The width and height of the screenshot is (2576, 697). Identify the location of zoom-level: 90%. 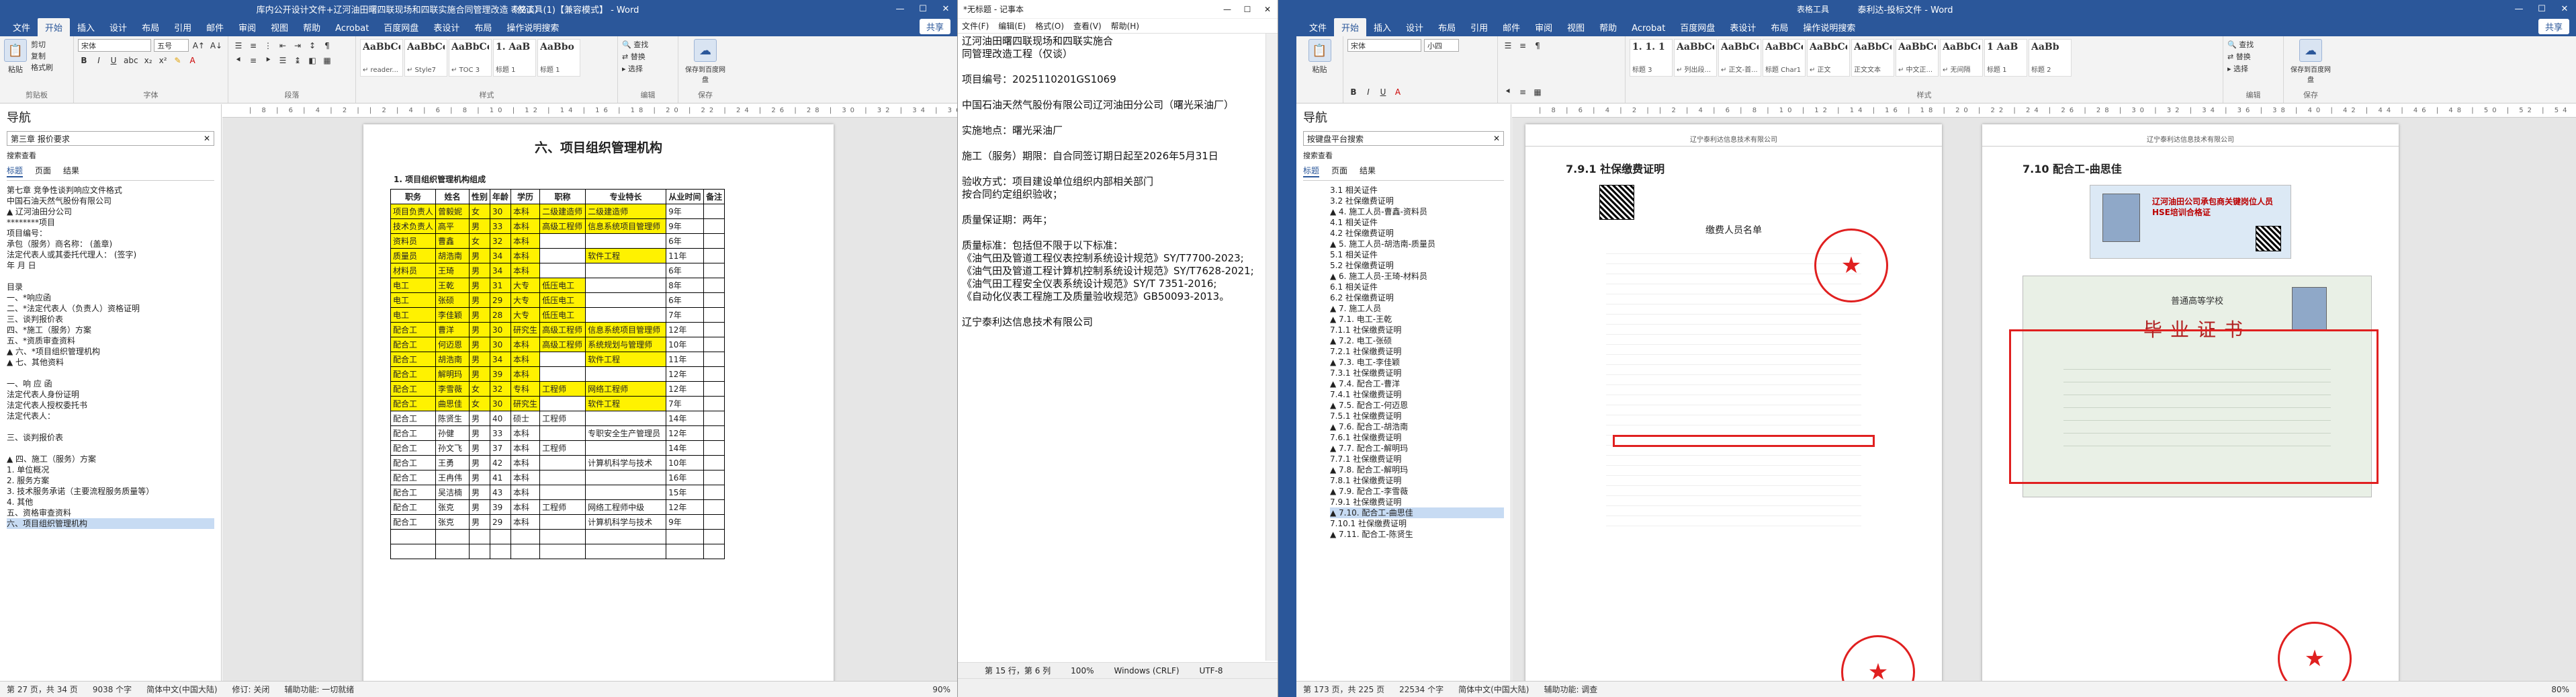
(941, 689).